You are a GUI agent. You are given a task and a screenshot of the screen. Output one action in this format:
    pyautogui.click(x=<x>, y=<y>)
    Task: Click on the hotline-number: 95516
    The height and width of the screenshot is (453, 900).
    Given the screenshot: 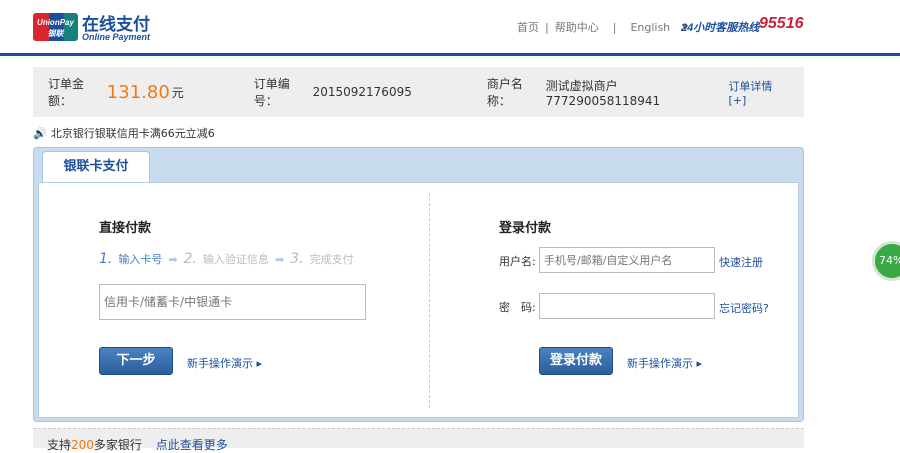 What is the action you would take?
    pyautogui.click(x=781, y=23)
    